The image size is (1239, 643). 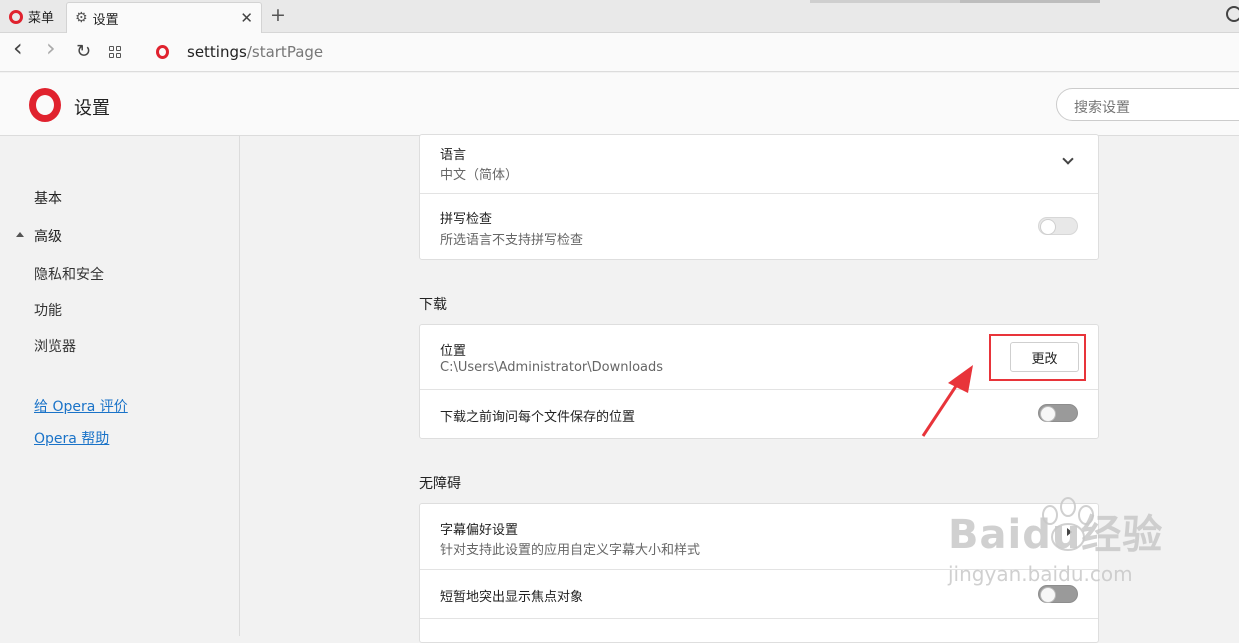 What do you see at coordinates (1232, 14) in the screenshot?
I see `search-tabs-icon` at bounding box center [1232, 14].